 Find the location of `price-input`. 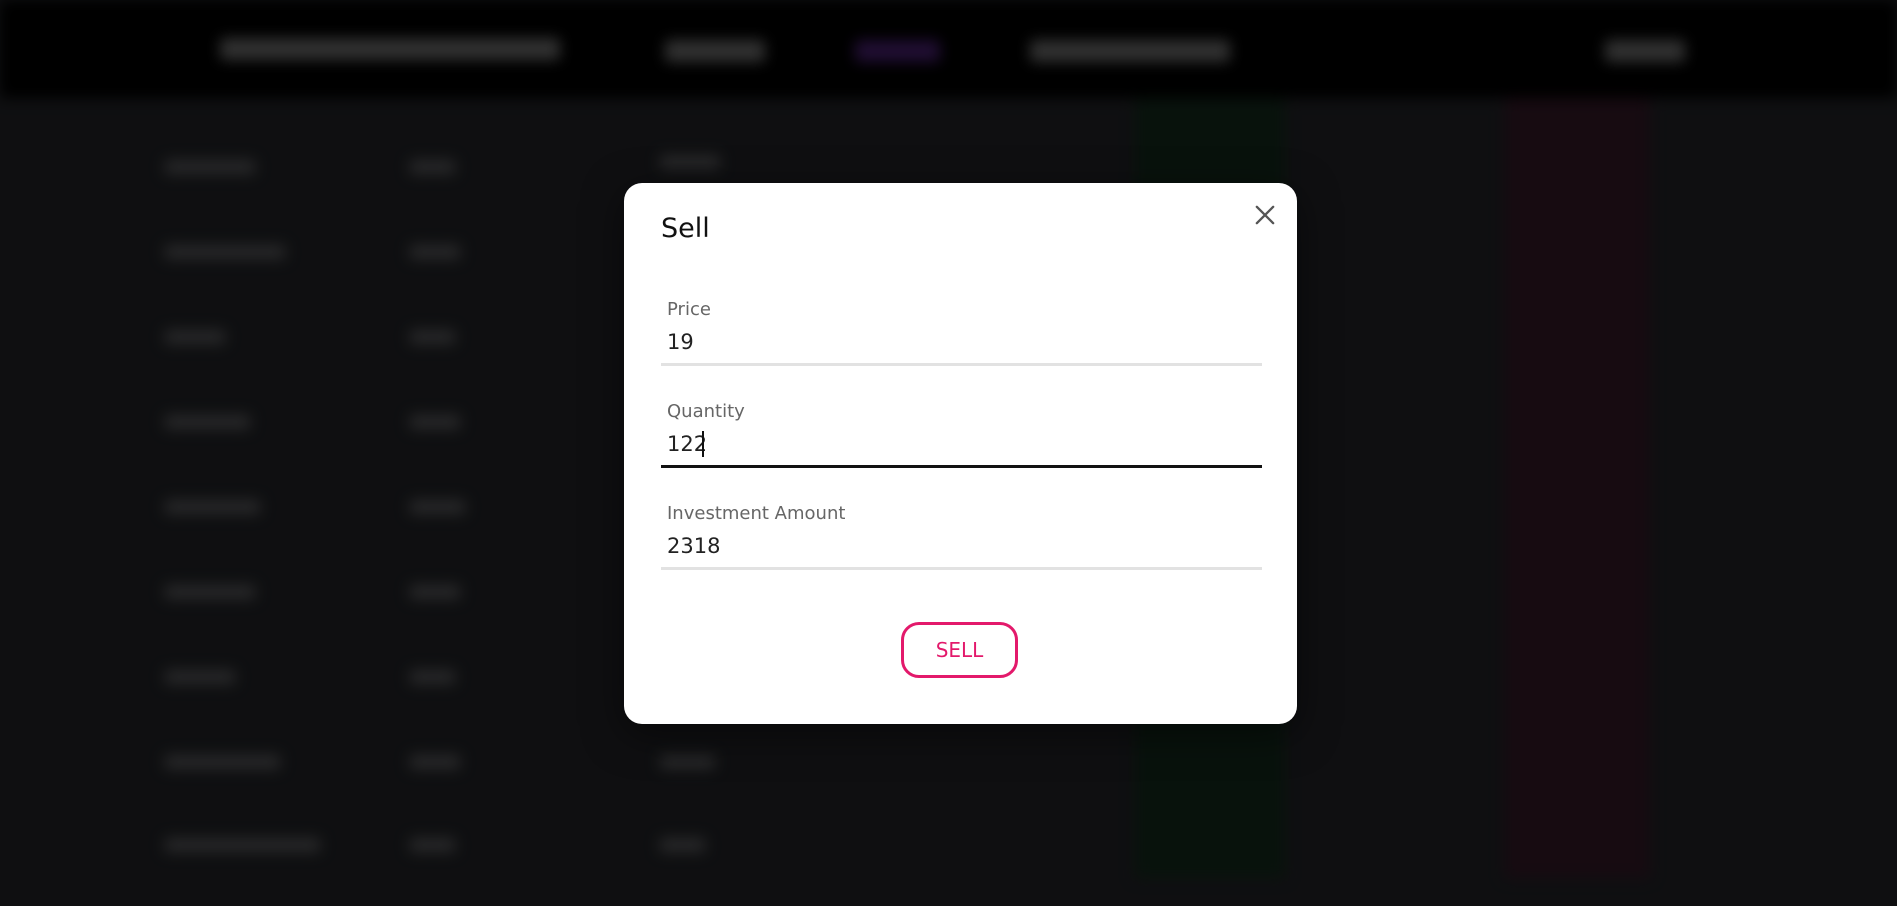

price-input is located at coordinates (961, 342).